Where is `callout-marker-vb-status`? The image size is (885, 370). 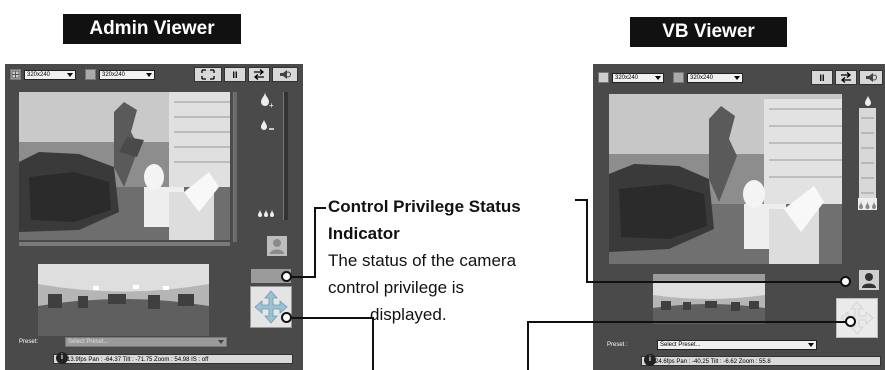
callout-marker-vb-status is located at coordinates (845, 281).